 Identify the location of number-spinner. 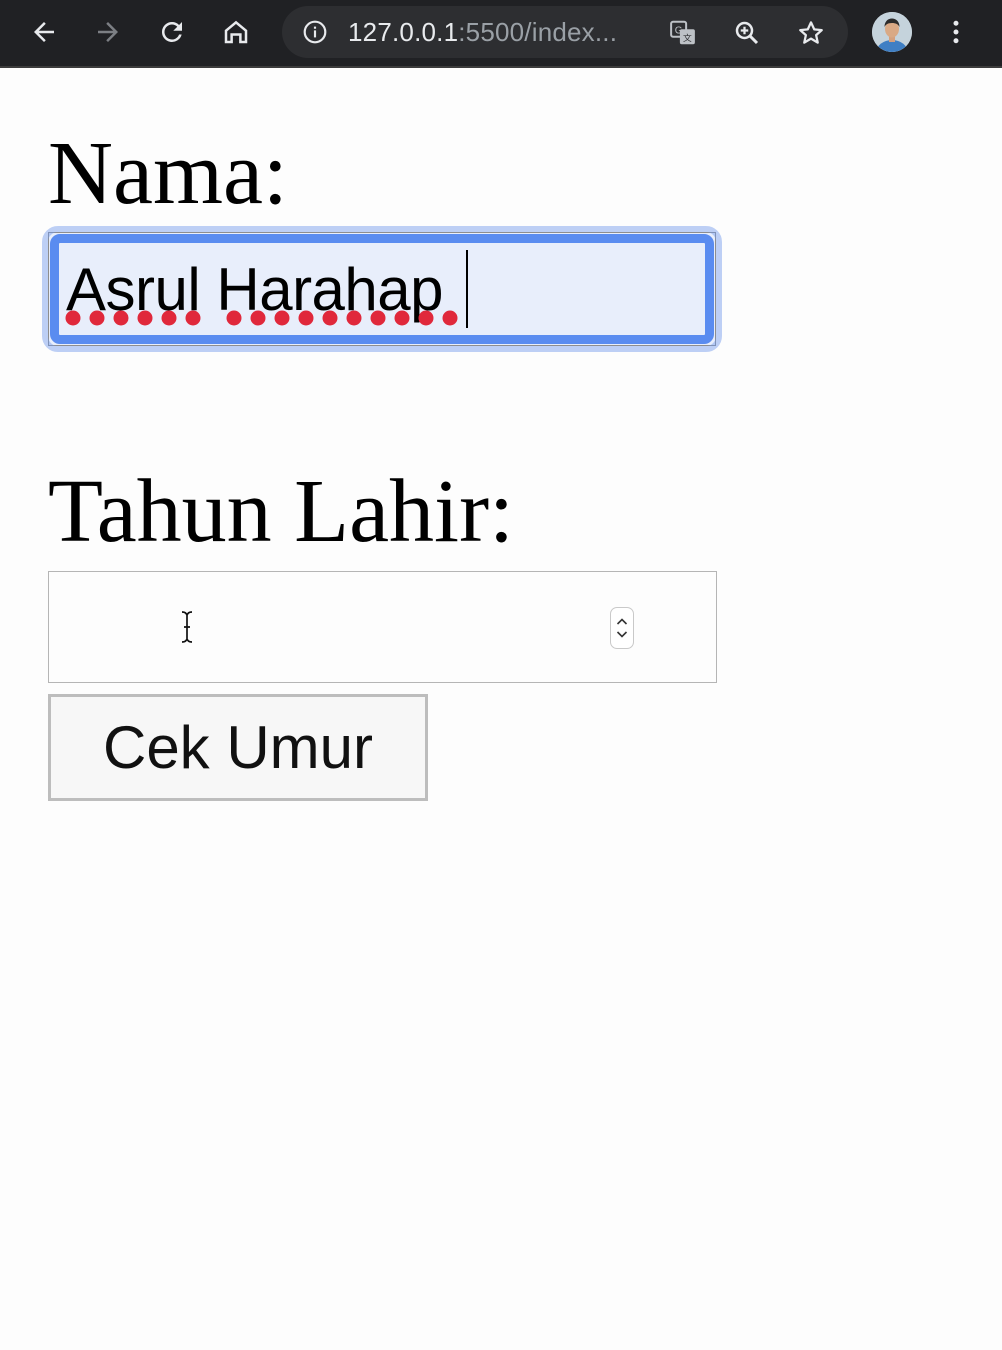
(622, 628).